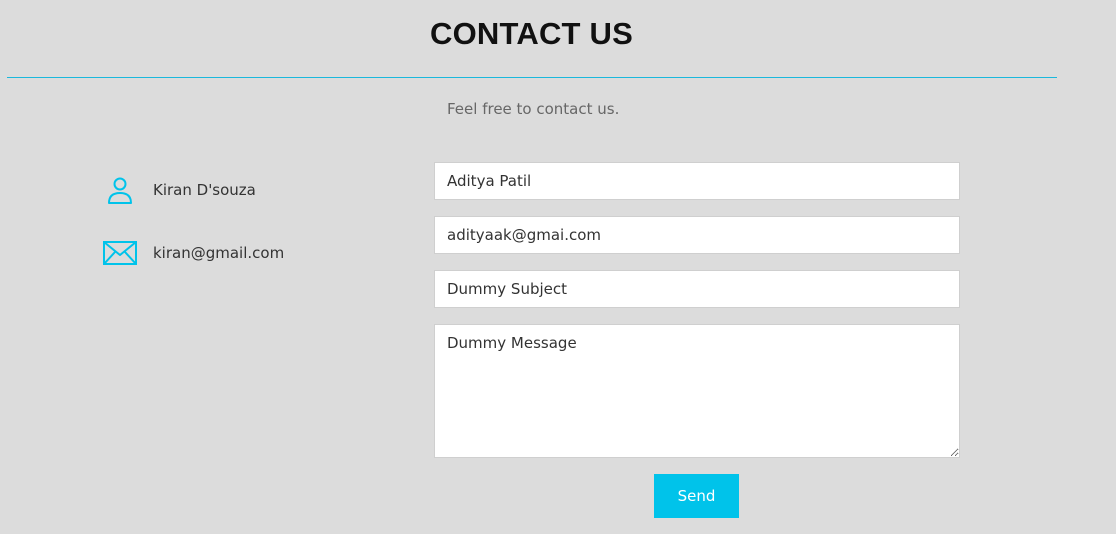 This screenshot has width=1116, height=534. Describe the element at coordinates (696, 496) in the screenshot. I see `send-button: Send` at that location.